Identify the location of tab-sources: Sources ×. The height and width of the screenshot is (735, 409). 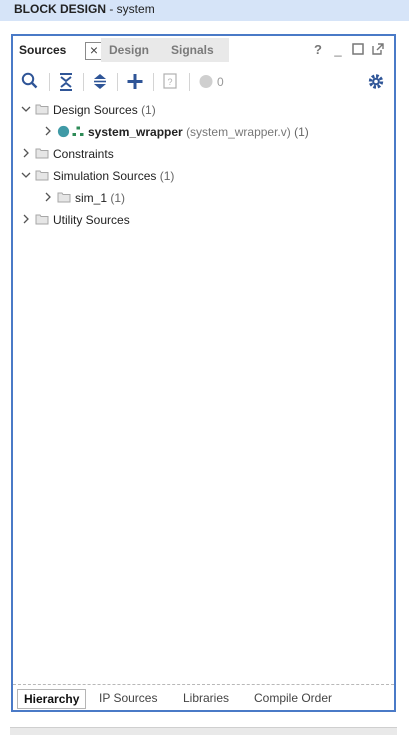
(61, 50).